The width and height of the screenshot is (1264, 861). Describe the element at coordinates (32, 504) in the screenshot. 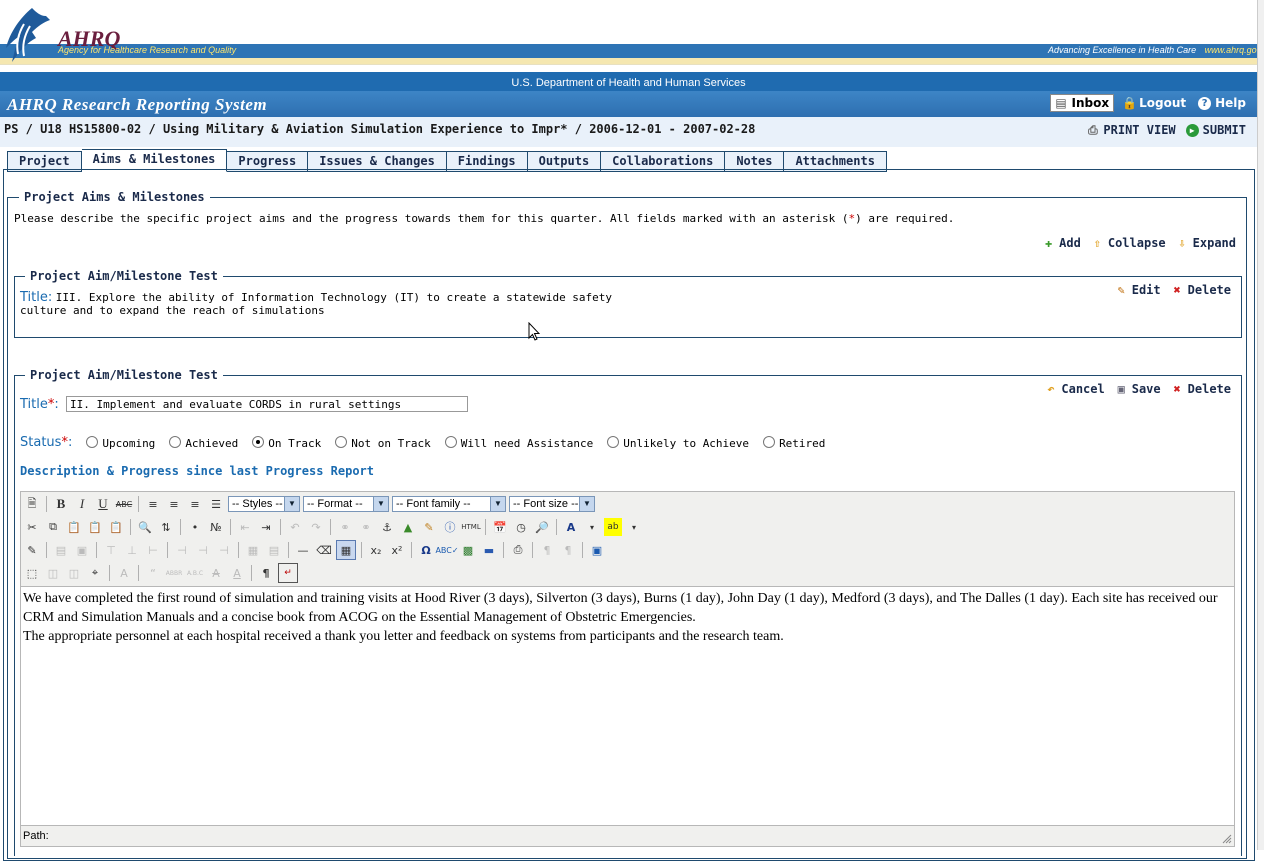

I see `new-document-icon: 🗎` at that location.